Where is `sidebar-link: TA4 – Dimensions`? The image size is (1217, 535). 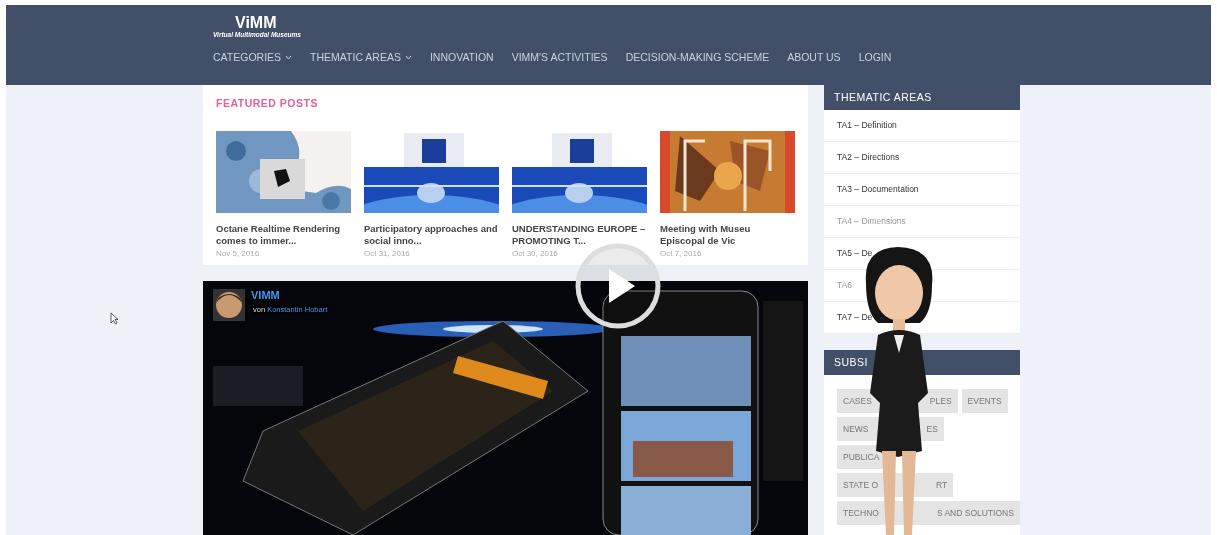
sidebar-link: TA4 – Dimensions is located at coordinates (922, 222).